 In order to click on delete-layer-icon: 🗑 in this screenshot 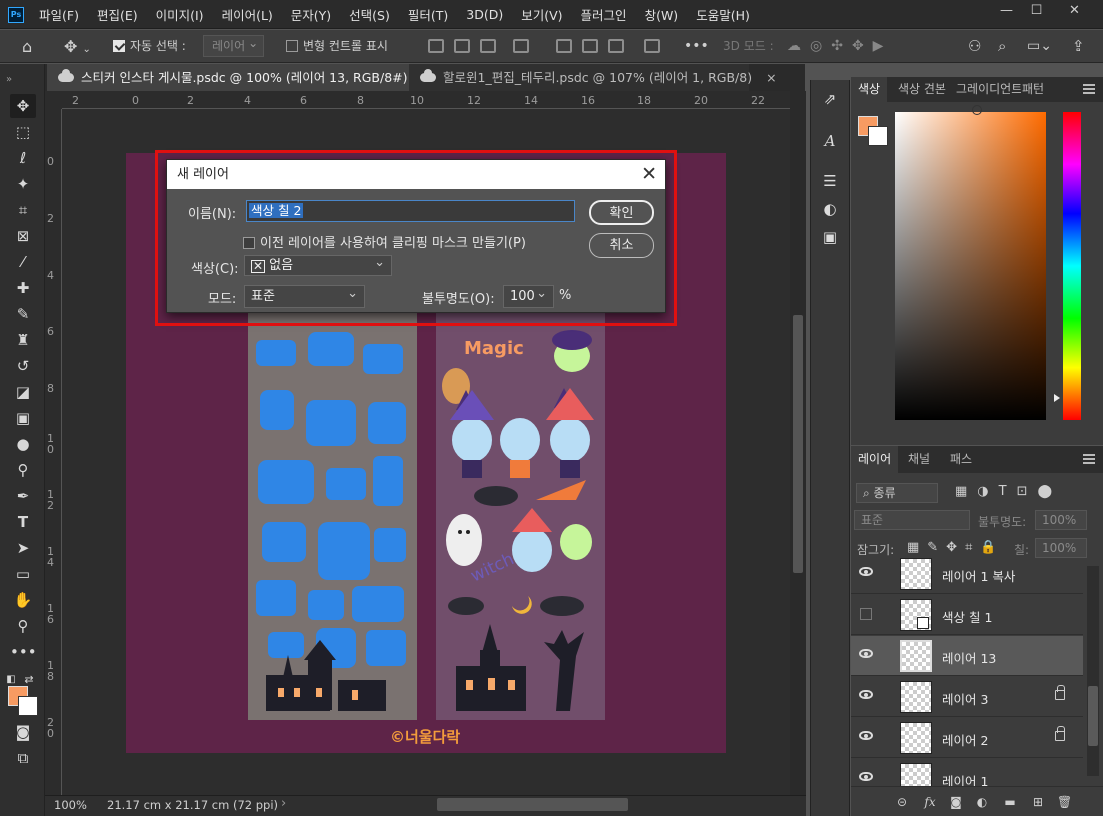, I will do `click(1064, 802)`.